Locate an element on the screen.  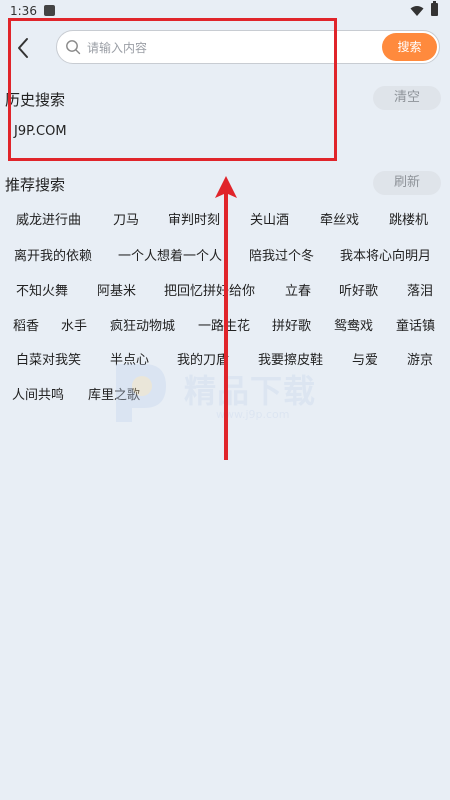
watermark-logo is located at coordinates (141, 393).